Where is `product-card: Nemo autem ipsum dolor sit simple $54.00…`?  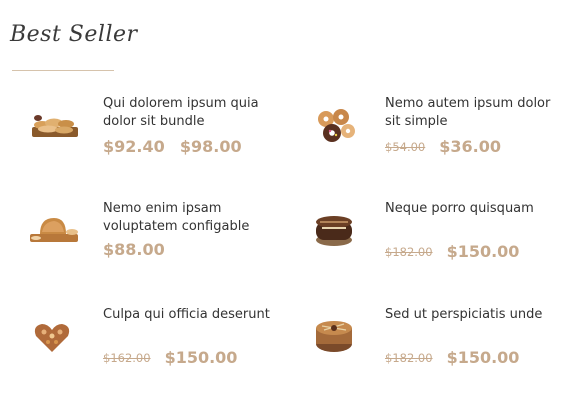 product-card: Nemo autem ipsum dolor sit simple $54.00… is located at coordinates (436, 142).